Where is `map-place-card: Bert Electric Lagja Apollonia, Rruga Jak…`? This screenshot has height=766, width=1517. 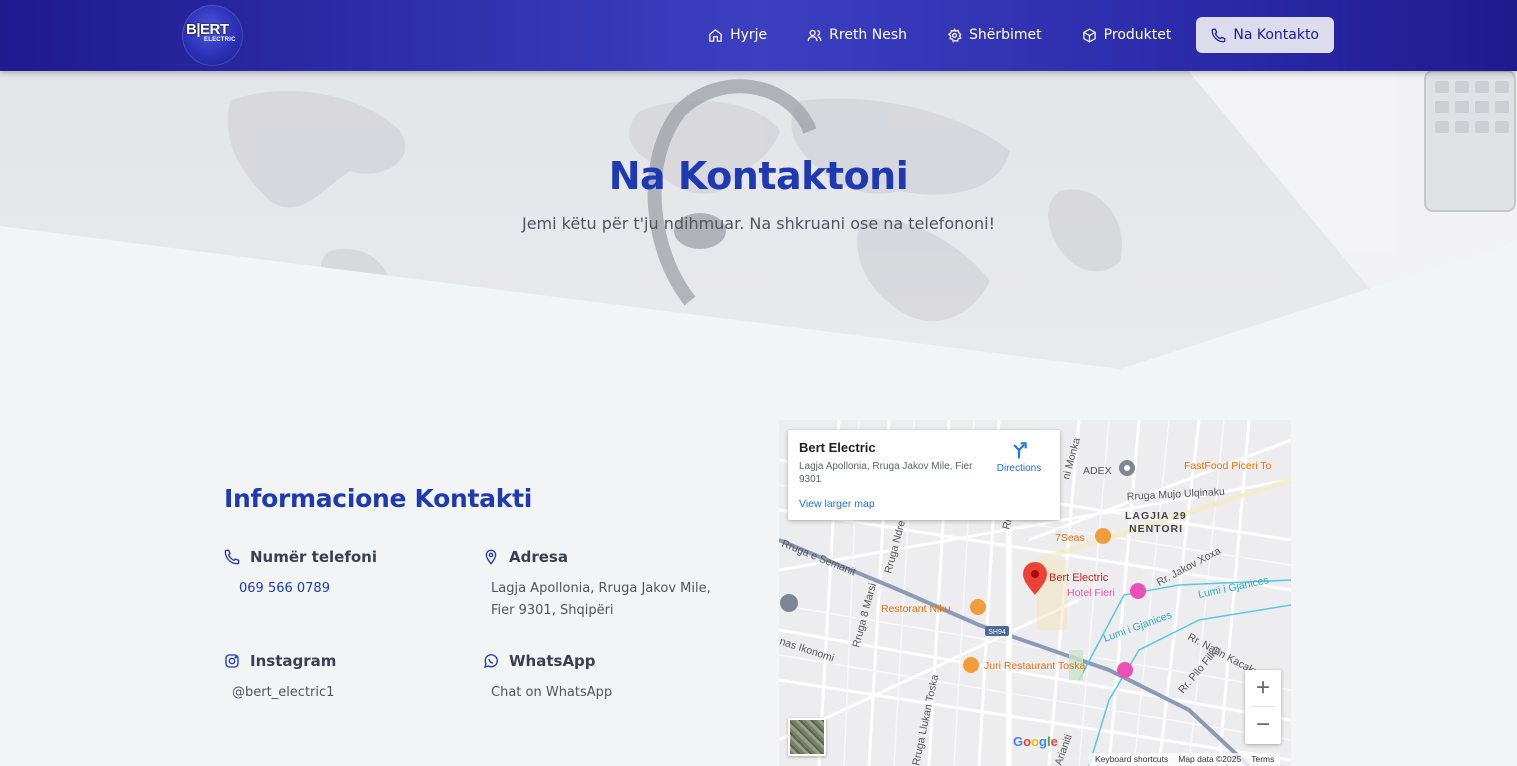
map-place-card: Bert Electric Lagja Apollonia, Rruga Jak… is located at coordinates (924, 475).